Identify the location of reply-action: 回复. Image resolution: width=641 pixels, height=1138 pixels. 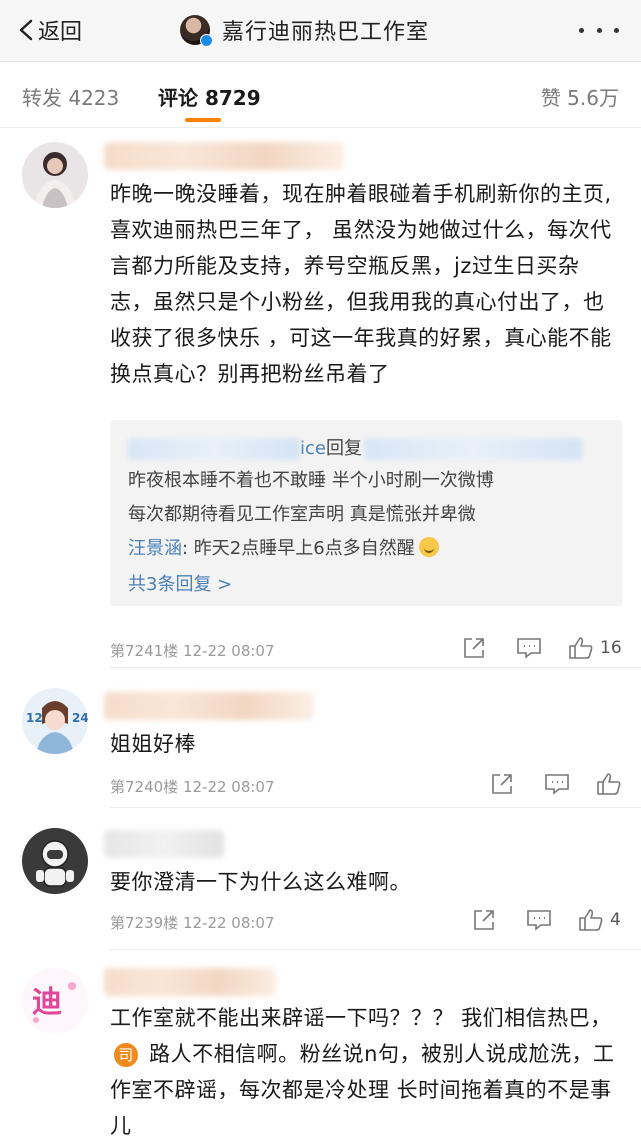
(343, 448).